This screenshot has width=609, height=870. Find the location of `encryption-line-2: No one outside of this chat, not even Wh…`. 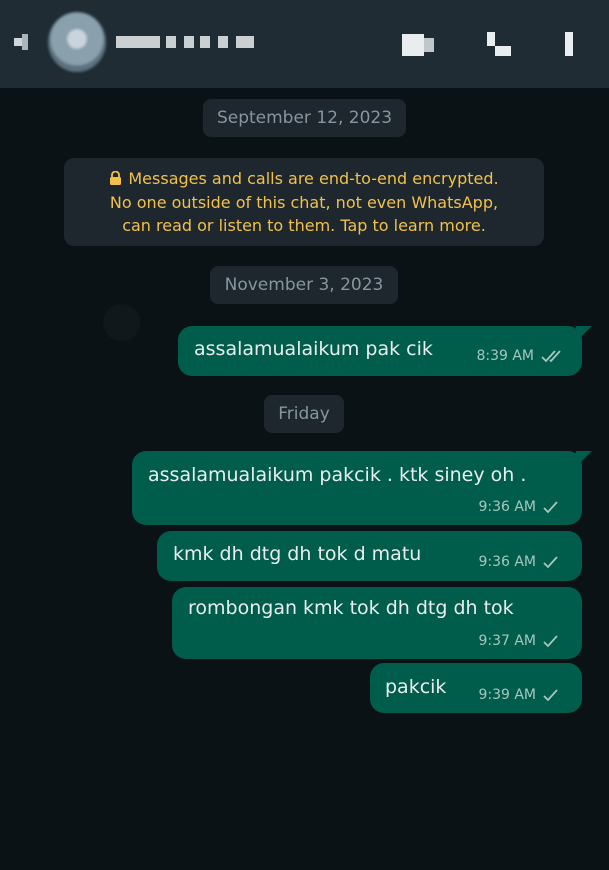

encryption-line-2: No one outside of this chat, not even Wh… is located at coordinates (304, 202).